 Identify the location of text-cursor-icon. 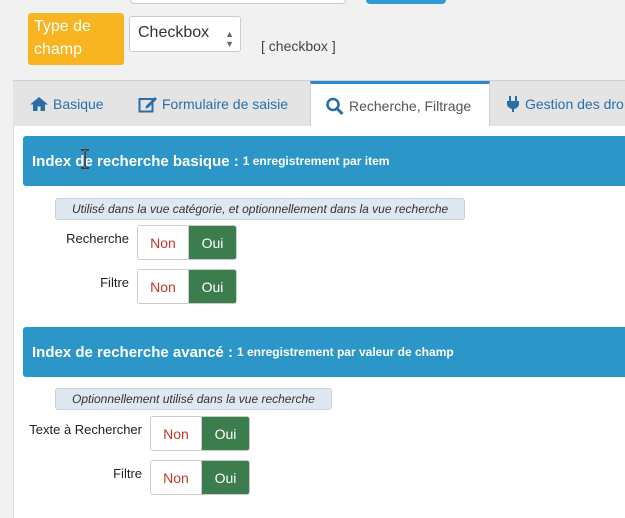
(85, 159).